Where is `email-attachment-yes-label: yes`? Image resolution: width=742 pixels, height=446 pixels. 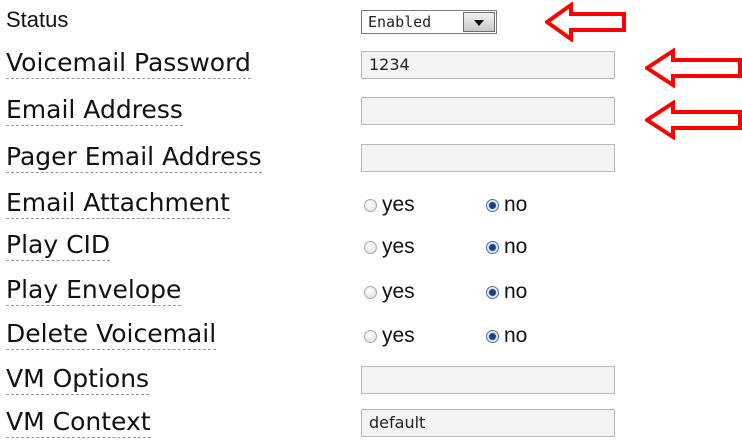 email-attachment-yes-label: yes is located at coordinates (398, 205).